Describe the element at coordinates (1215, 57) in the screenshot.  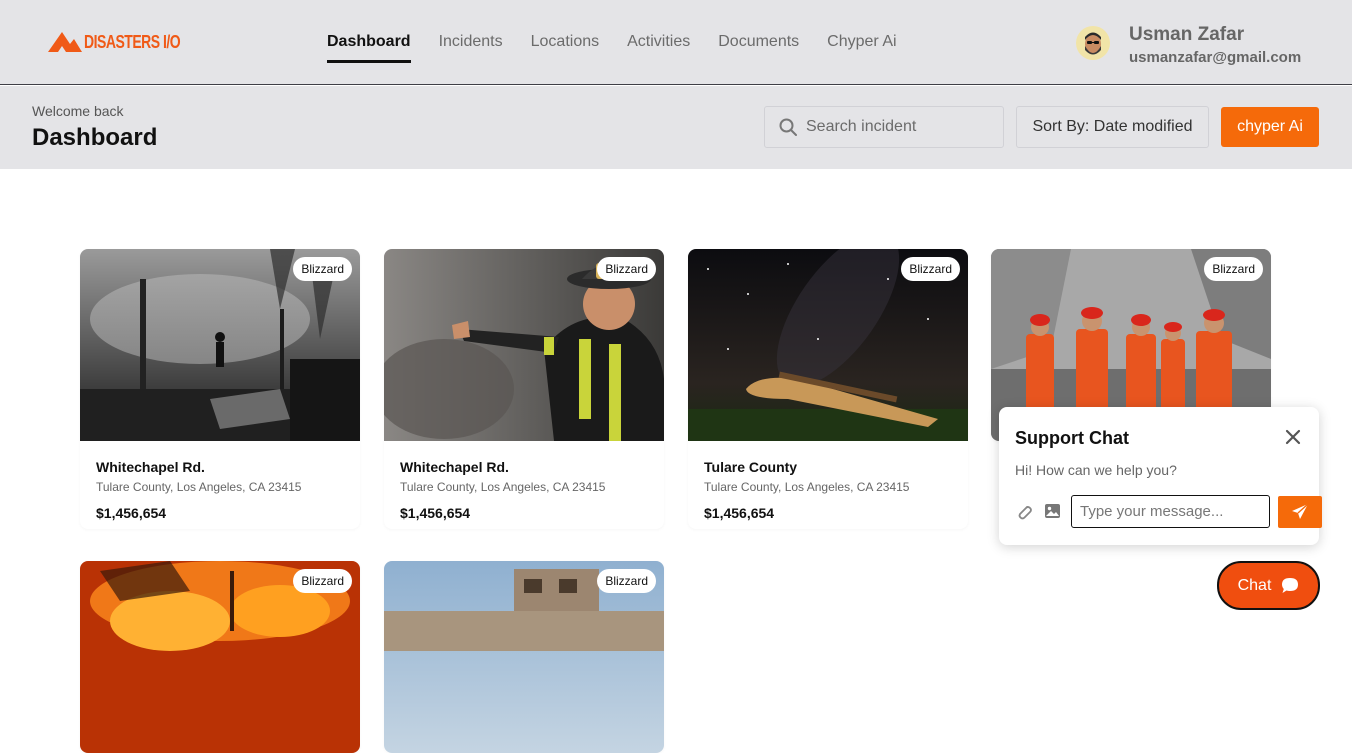
I see `user-email: usmanzafar@gmail.com` at that location.